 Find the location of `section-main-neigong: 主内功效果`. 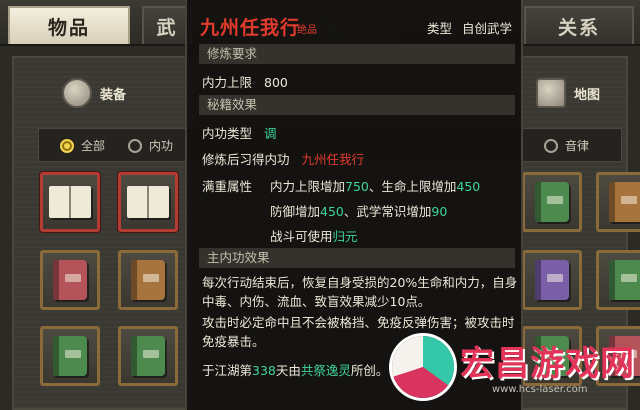

section-main-neigong: 主内功效果 is located at coordinates (357, 258).